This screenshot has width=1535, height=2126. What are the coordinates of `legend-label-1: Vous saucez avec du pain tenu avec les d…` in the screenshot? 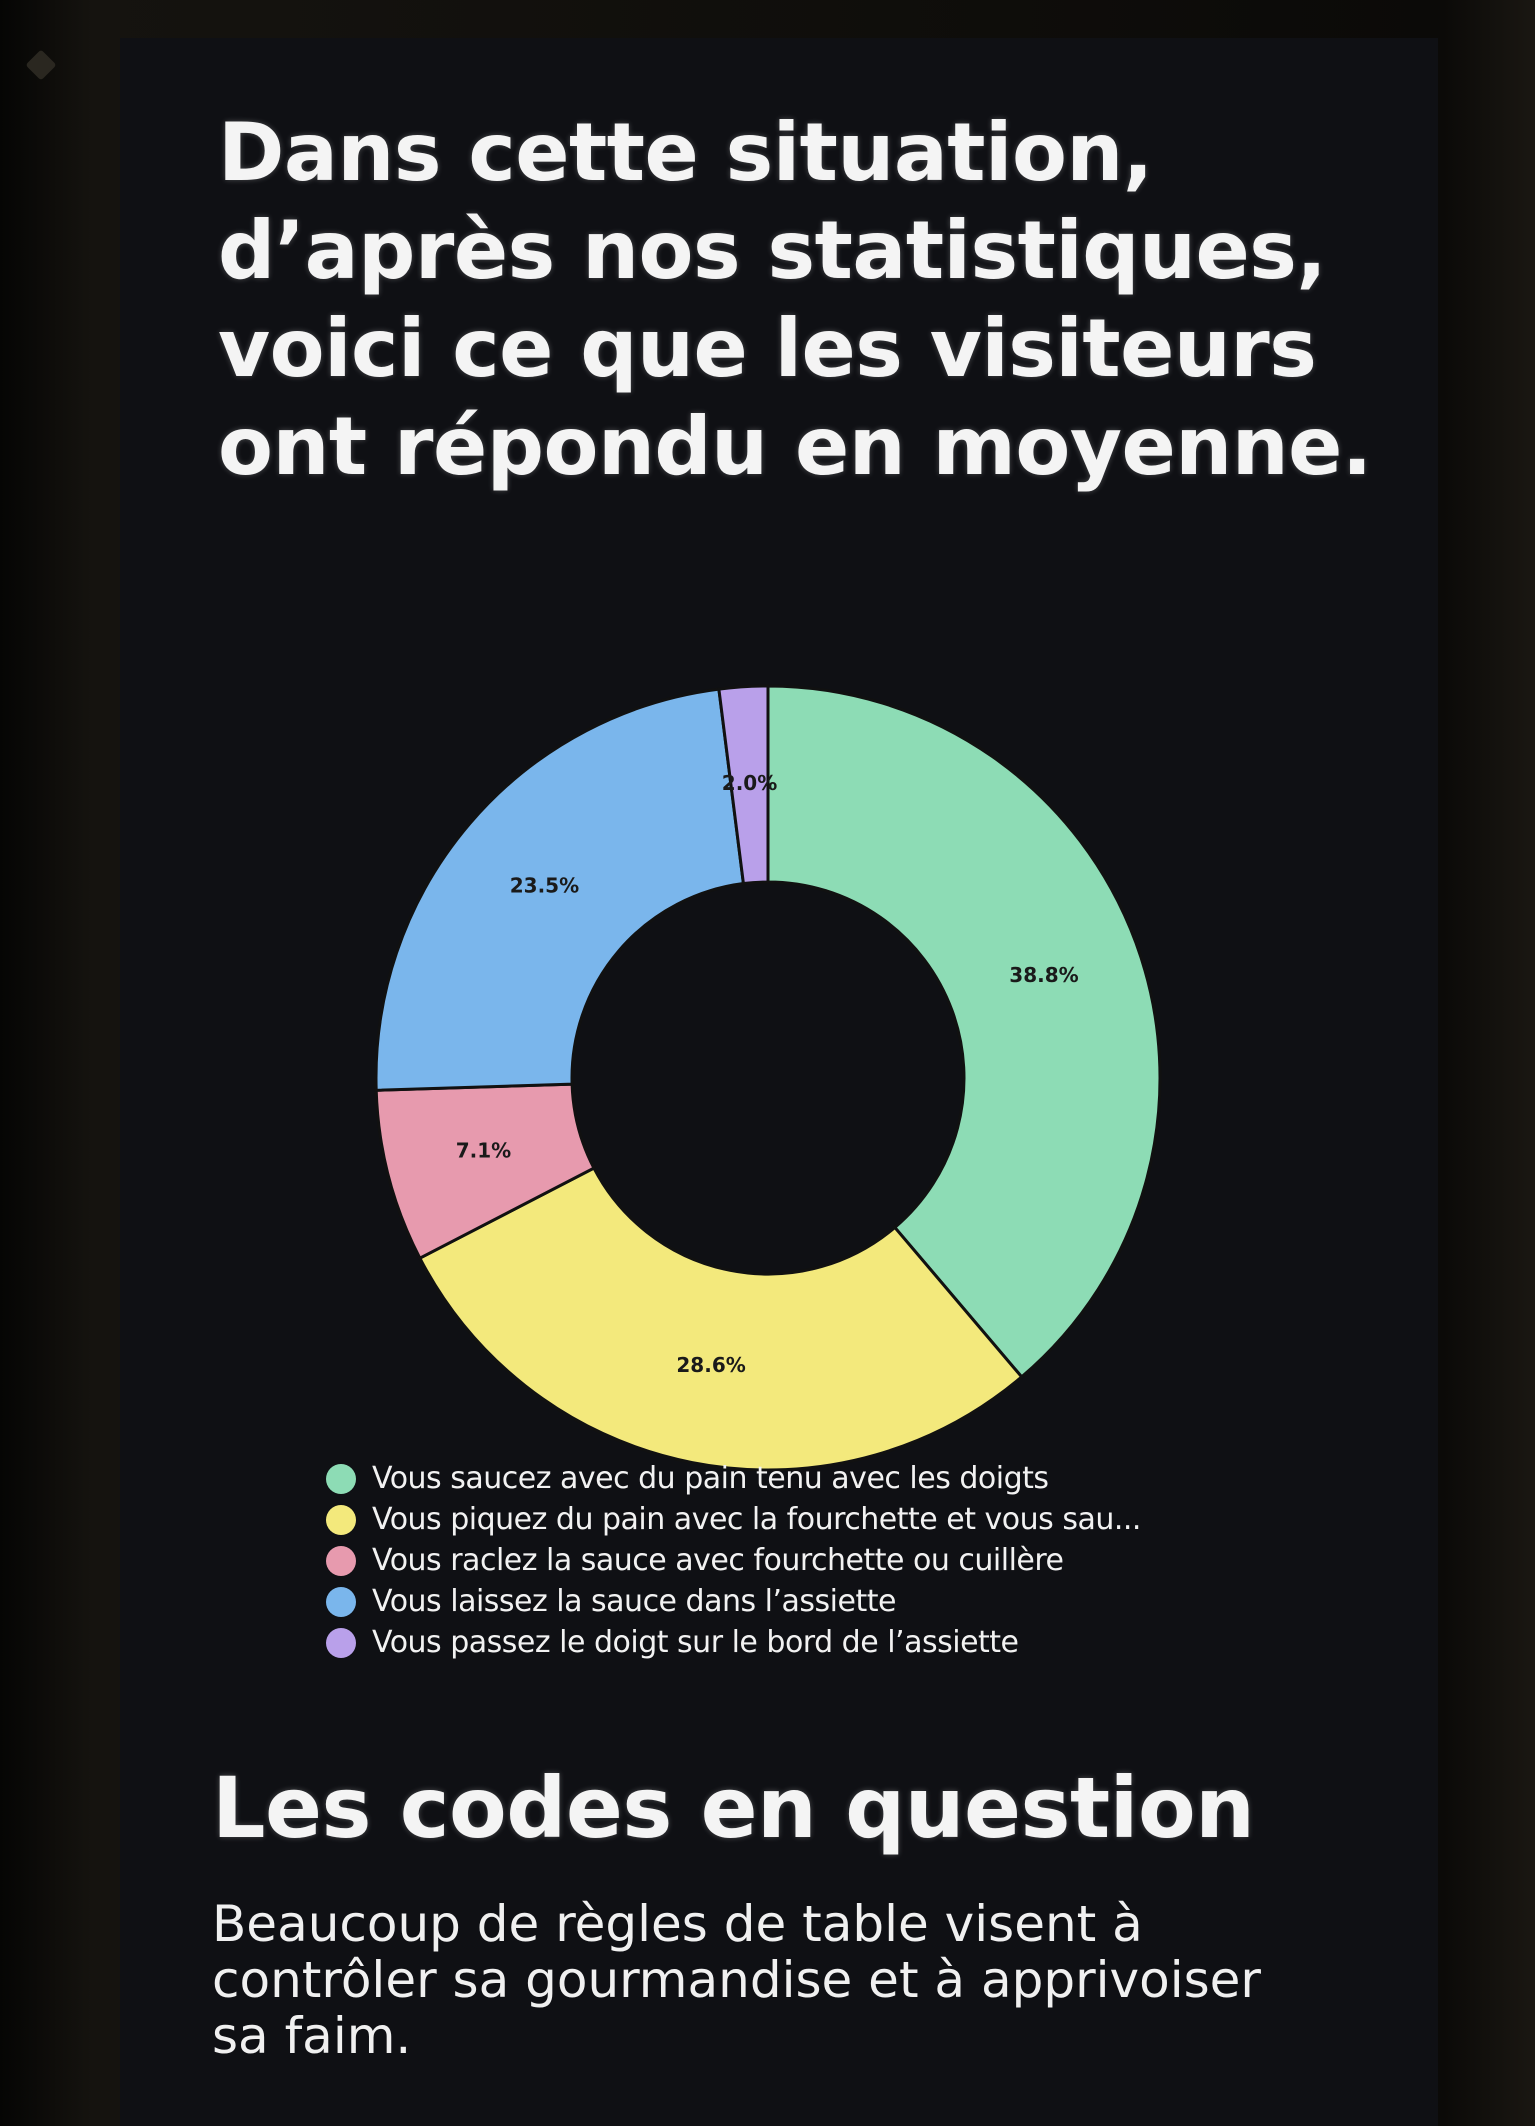 It's located at (710, 1478).